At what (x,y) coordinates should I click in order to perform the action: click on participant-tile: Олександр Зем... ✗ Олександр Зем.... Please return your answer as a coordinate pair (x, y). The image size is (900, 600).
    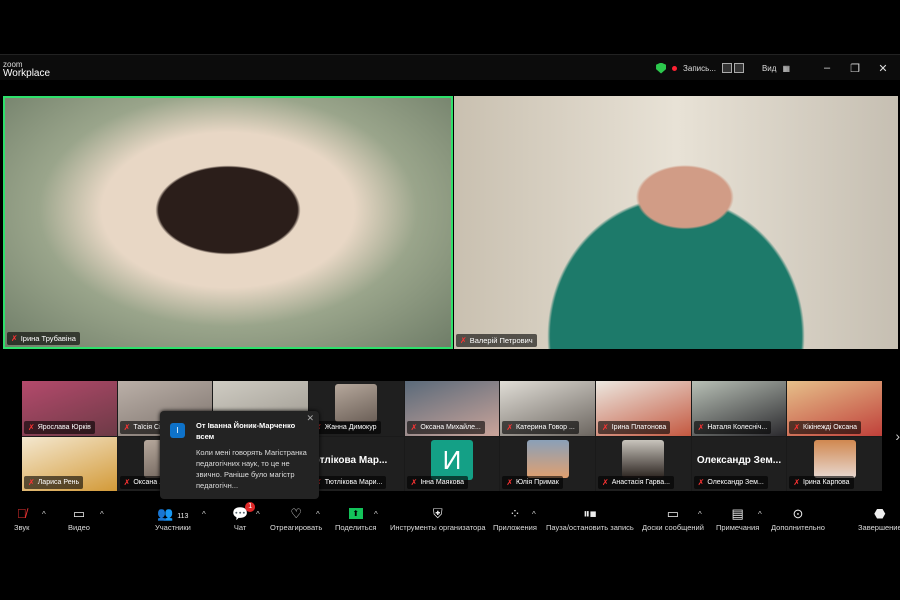
    Looking at the image, I should click on (739, 463).